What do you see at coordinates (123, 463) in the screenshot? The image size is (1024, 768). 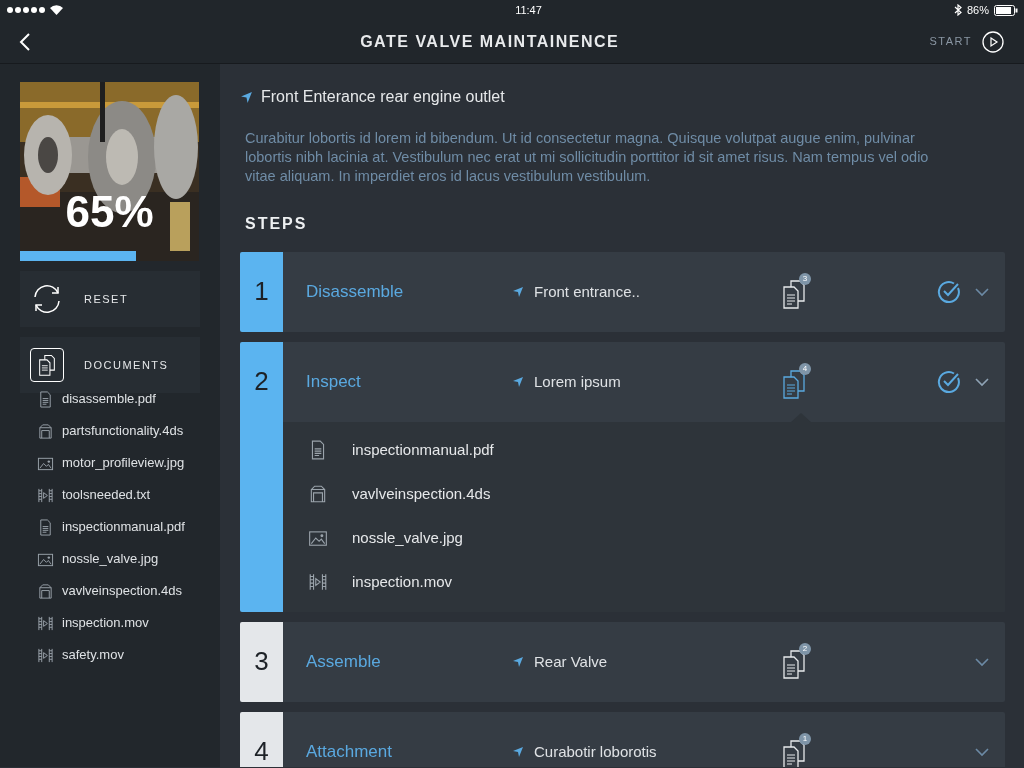 I see `document-link: motor_profileview.jpg` at bounding box center [123, 463].